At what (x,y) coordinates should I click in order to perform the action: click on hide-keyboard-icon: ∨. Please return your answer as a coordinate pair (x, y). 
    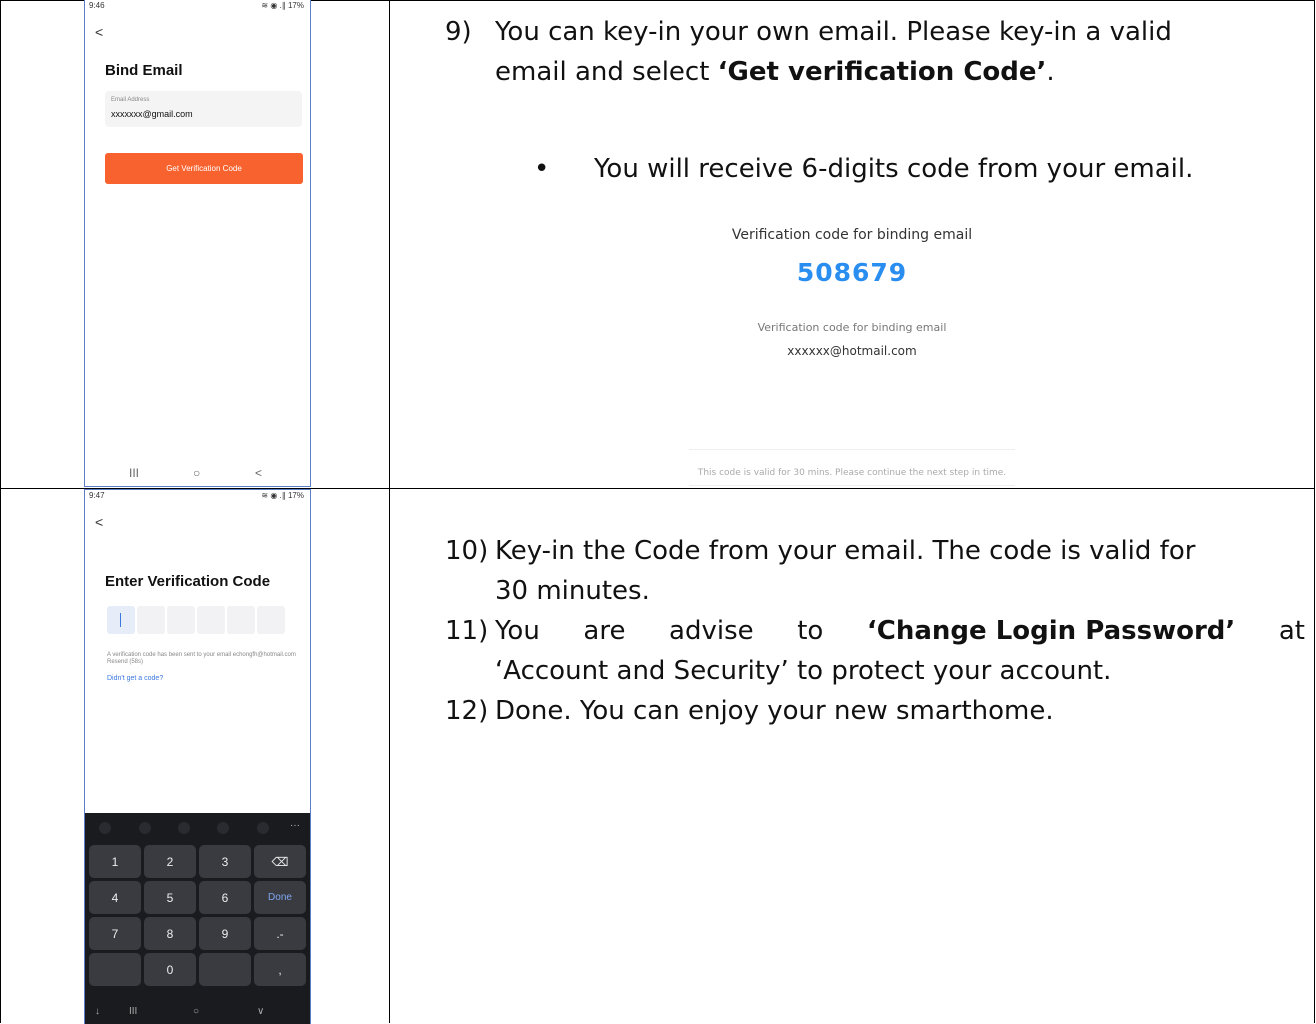
    Looking at the image, I should click on (260, 1011).